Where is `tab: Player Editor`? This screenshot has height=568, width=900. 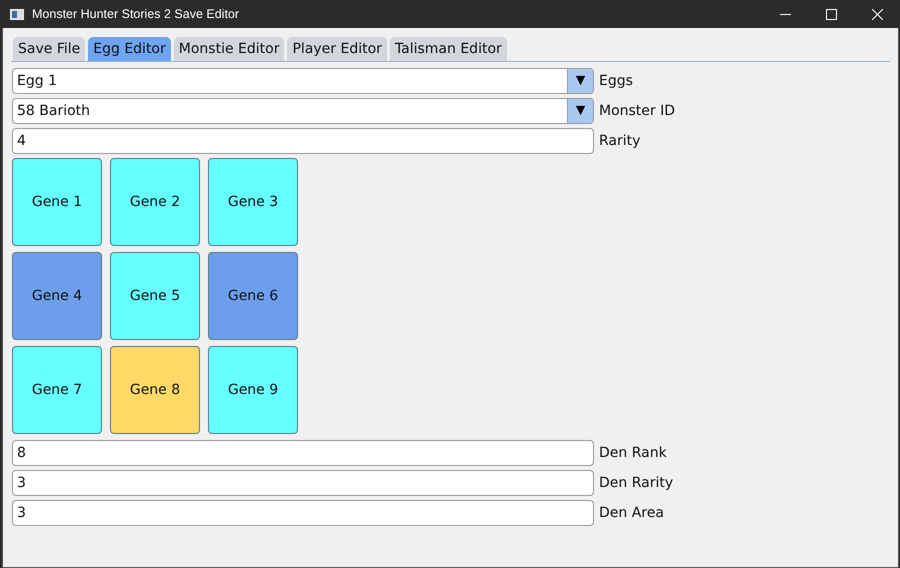 tab: Player Editor is located at coordinates (337, 49).